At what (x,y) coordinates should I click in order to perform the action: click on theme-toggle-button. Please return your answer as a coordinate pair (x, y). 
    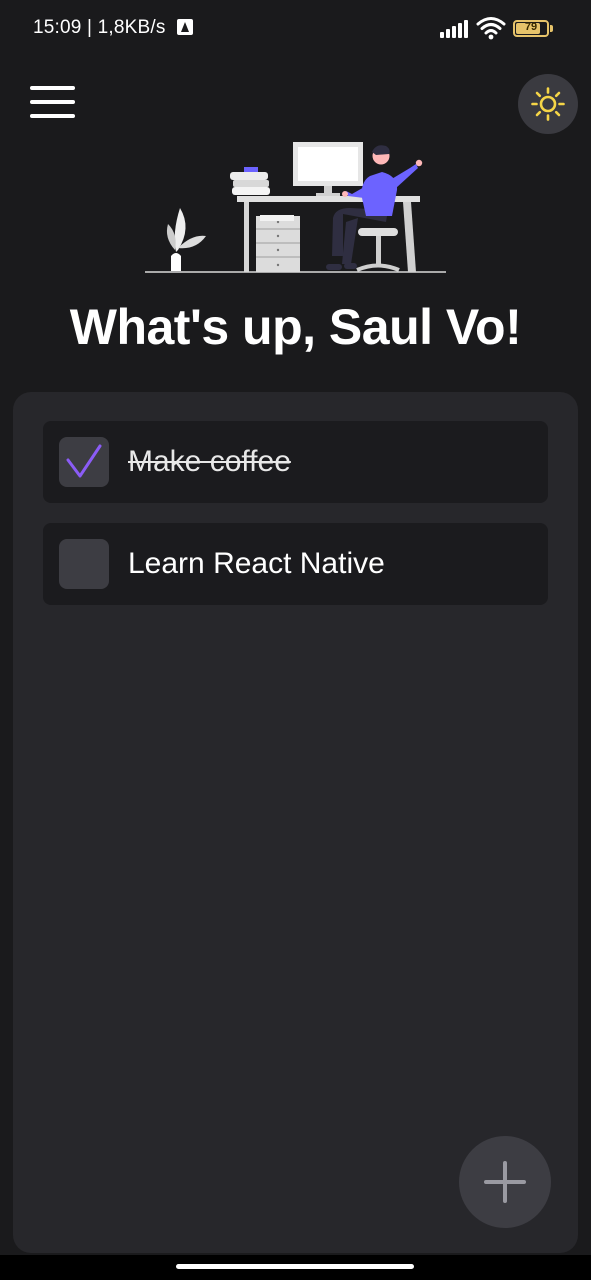
    Looking at the image, I should click on (548, 104).